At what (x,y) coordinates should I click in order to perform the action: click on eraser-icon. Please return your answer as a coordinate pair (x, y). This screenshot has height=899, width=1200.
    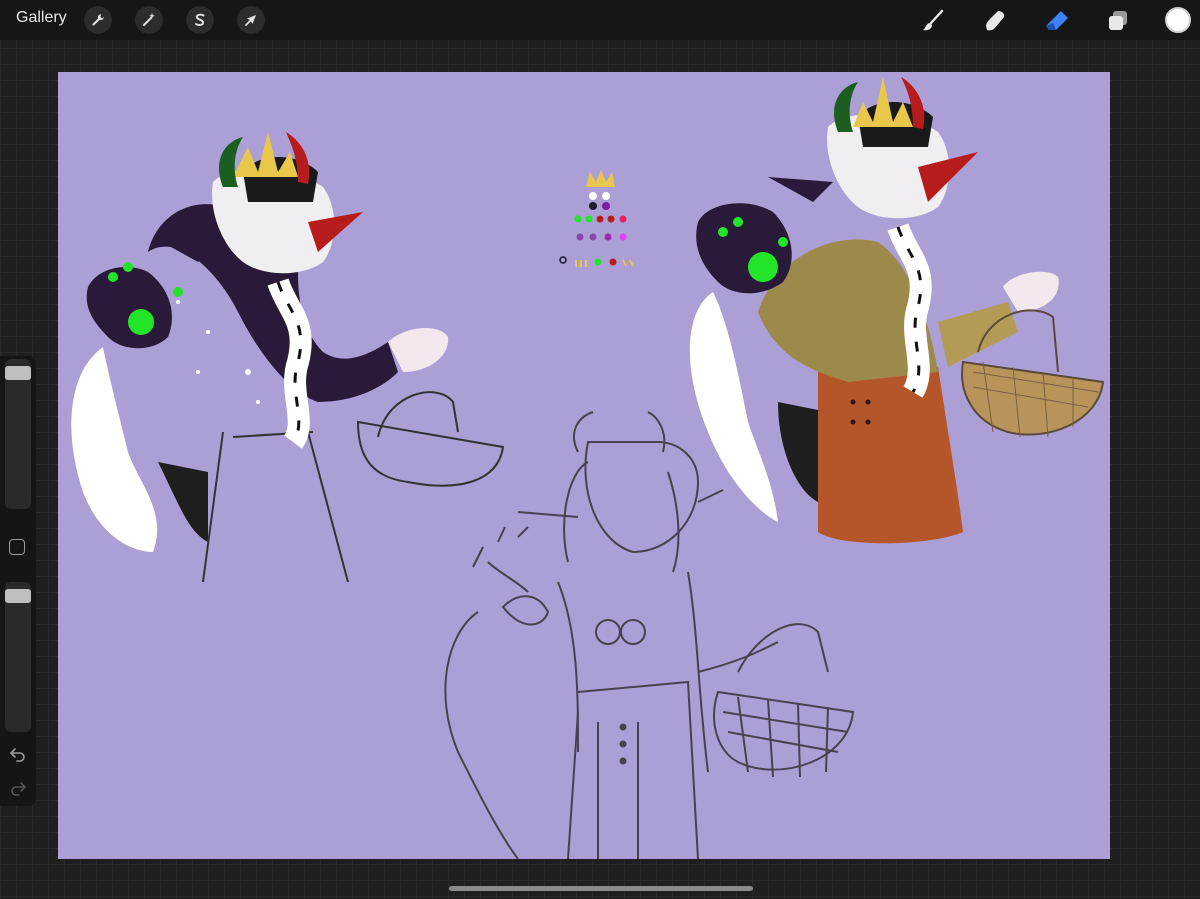
    Looking at the image, I should click on (1057, 20).